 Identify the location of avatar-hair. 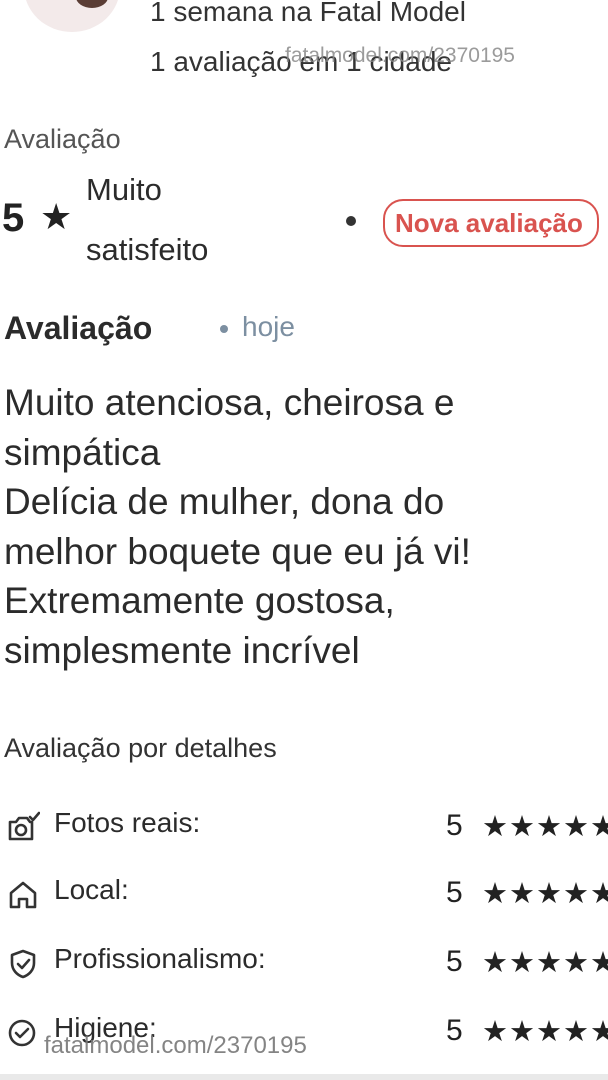
(92, 4).